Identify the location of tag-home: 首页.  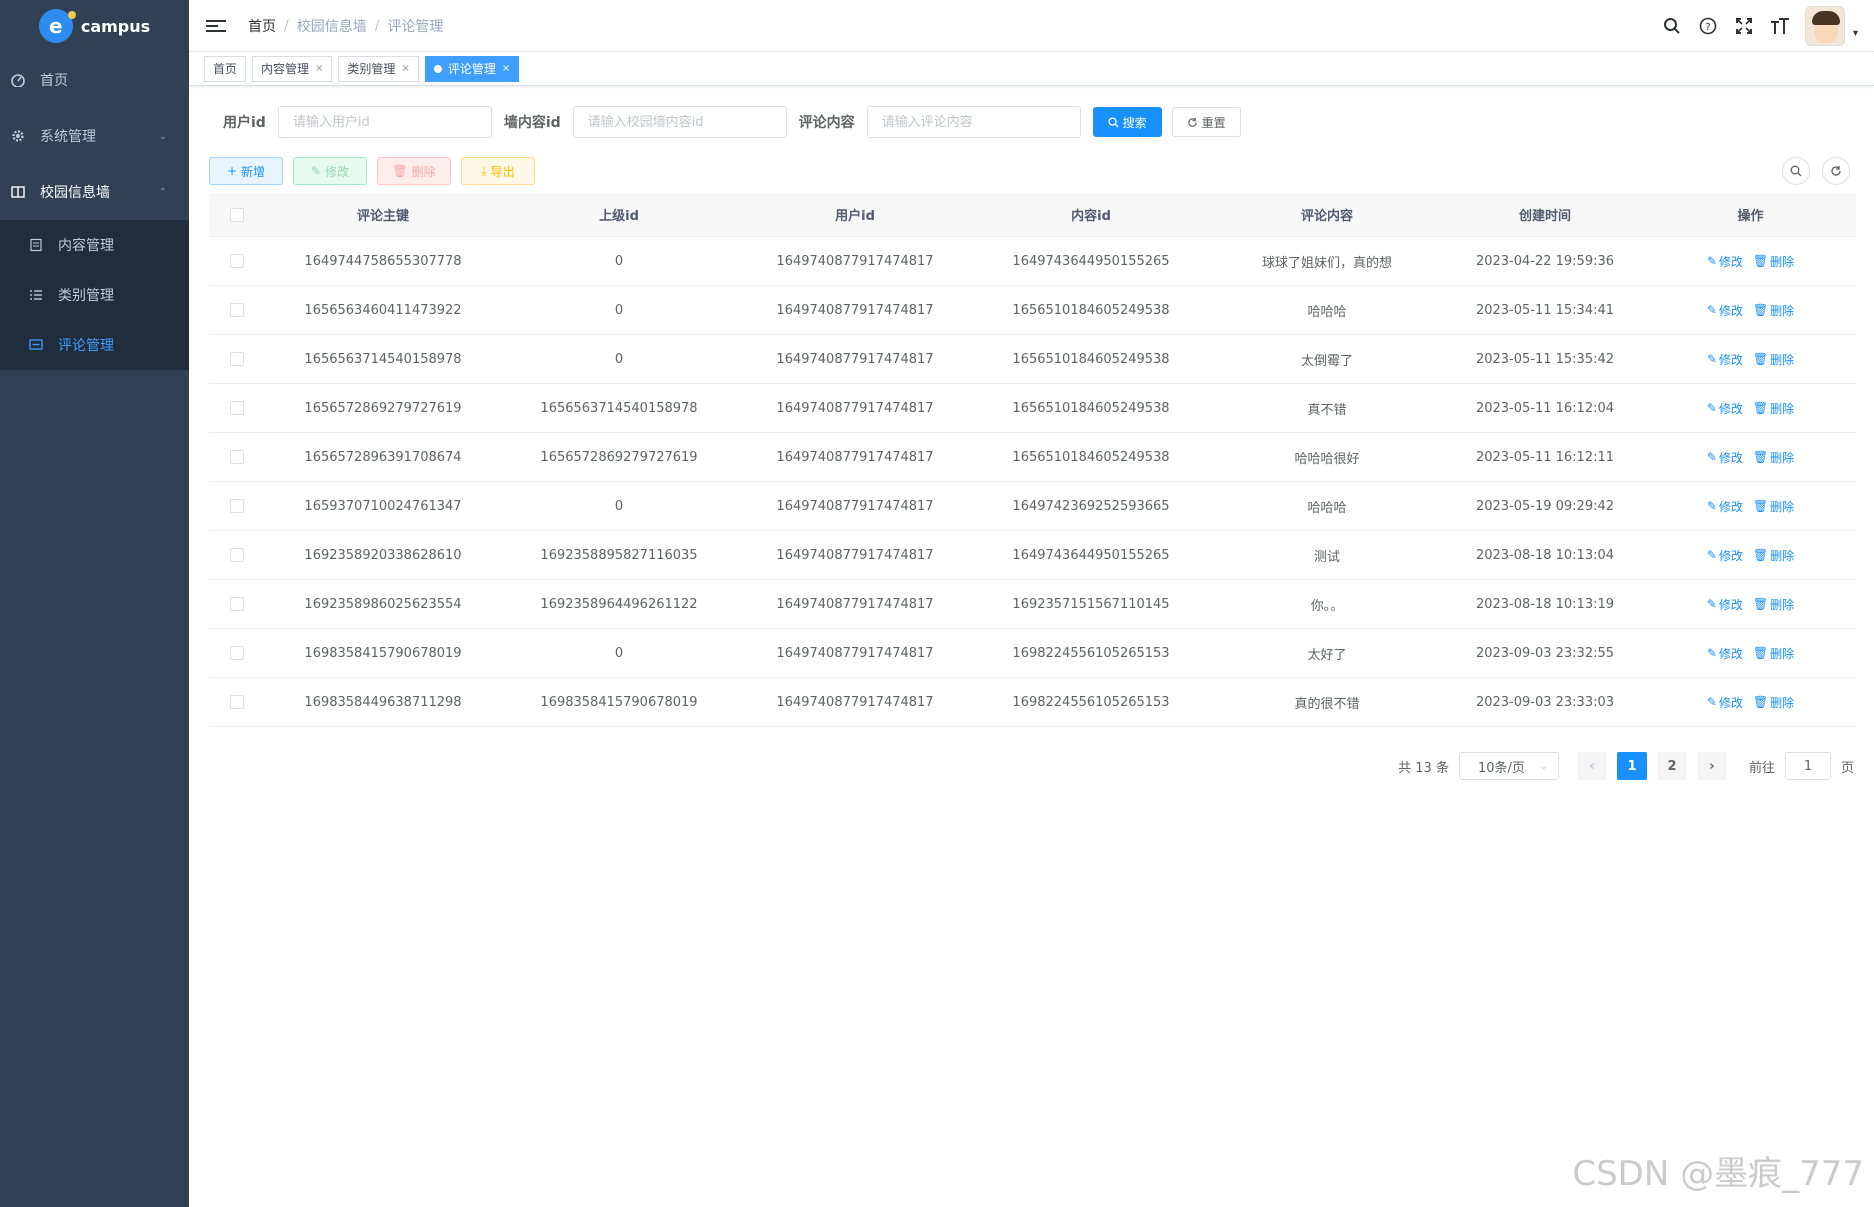
(225, 68).